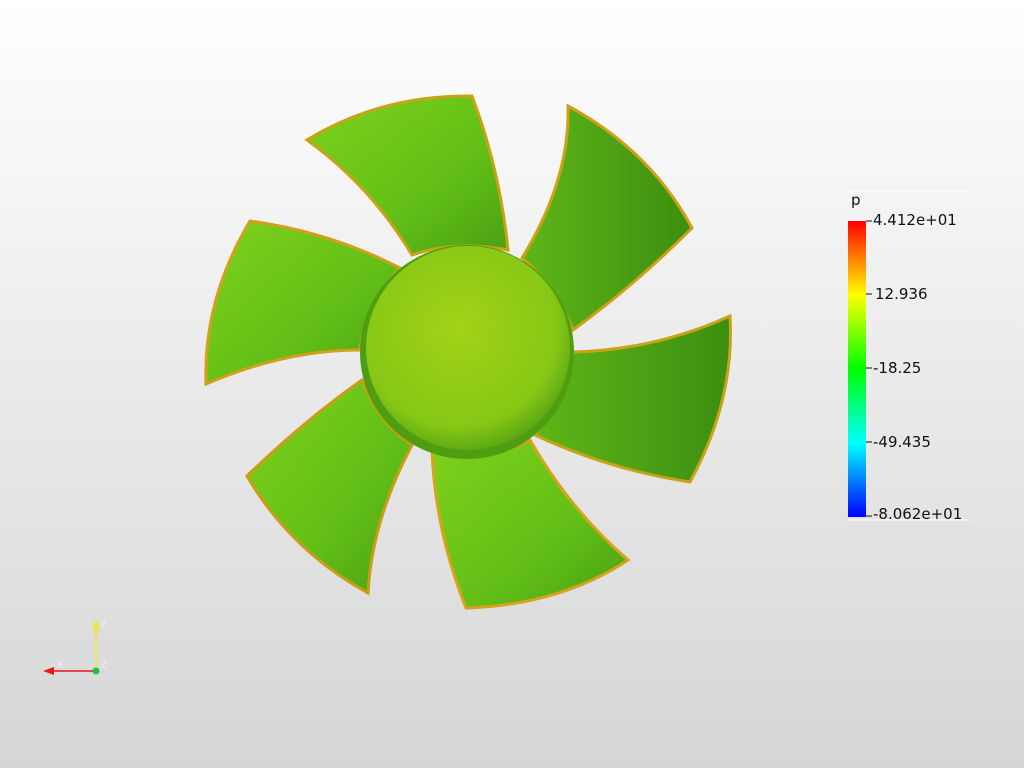 The height and width of the screenshot is (768, 1024). I want to click on scalar-bar-max-label: 4.412e+01, so click(915, 220).